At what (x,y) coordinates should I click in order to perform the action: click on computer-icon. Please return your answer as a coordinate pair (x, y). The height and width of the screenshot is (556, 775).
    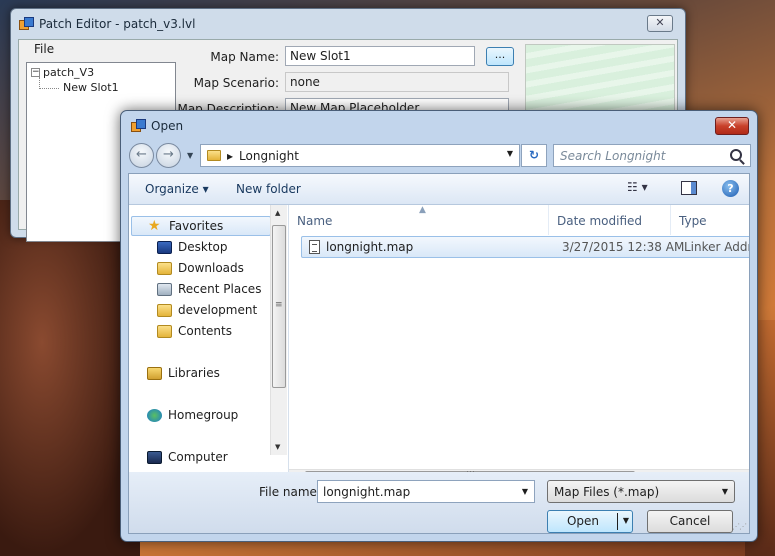
    Looking at the image, I should click on (154, 457).